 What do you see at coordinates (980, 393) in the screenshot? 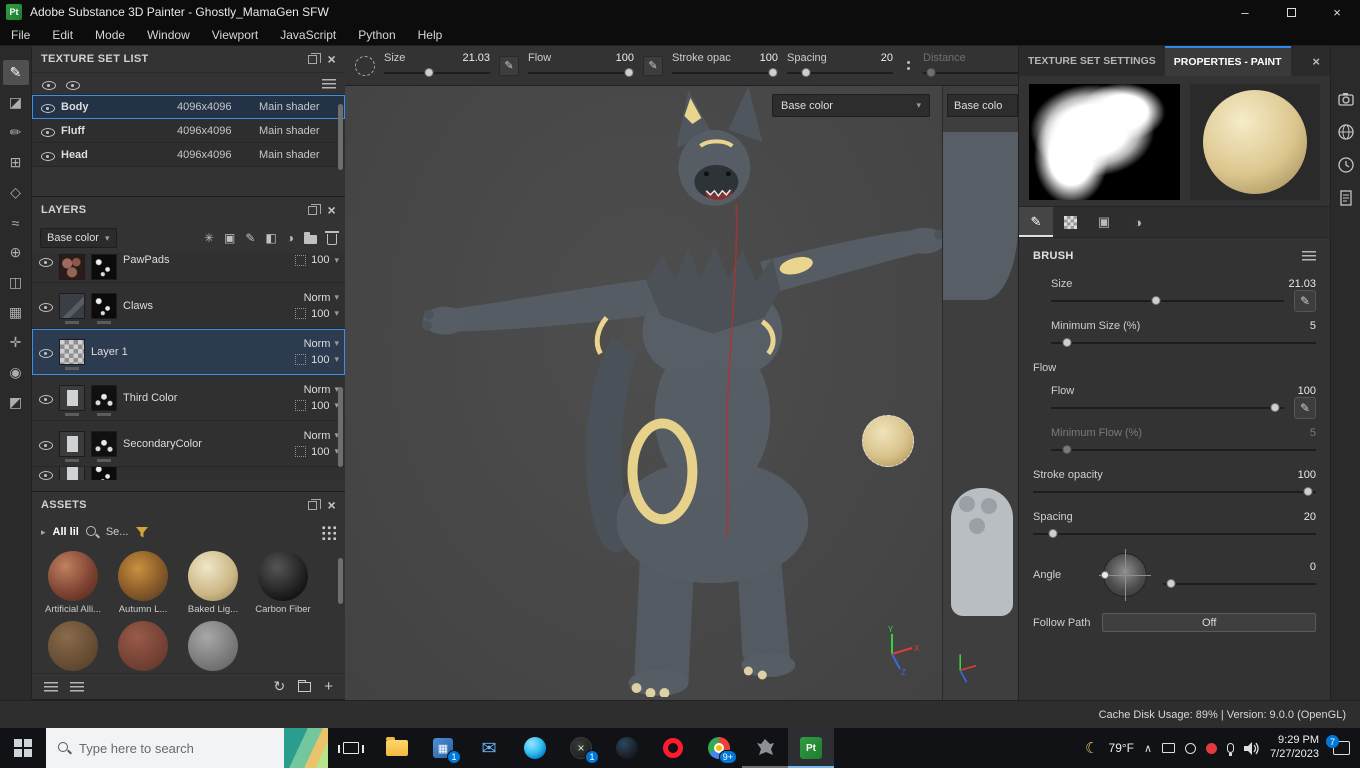
I see `viewport-2d: Base colo` at bounding box center [980, 393].